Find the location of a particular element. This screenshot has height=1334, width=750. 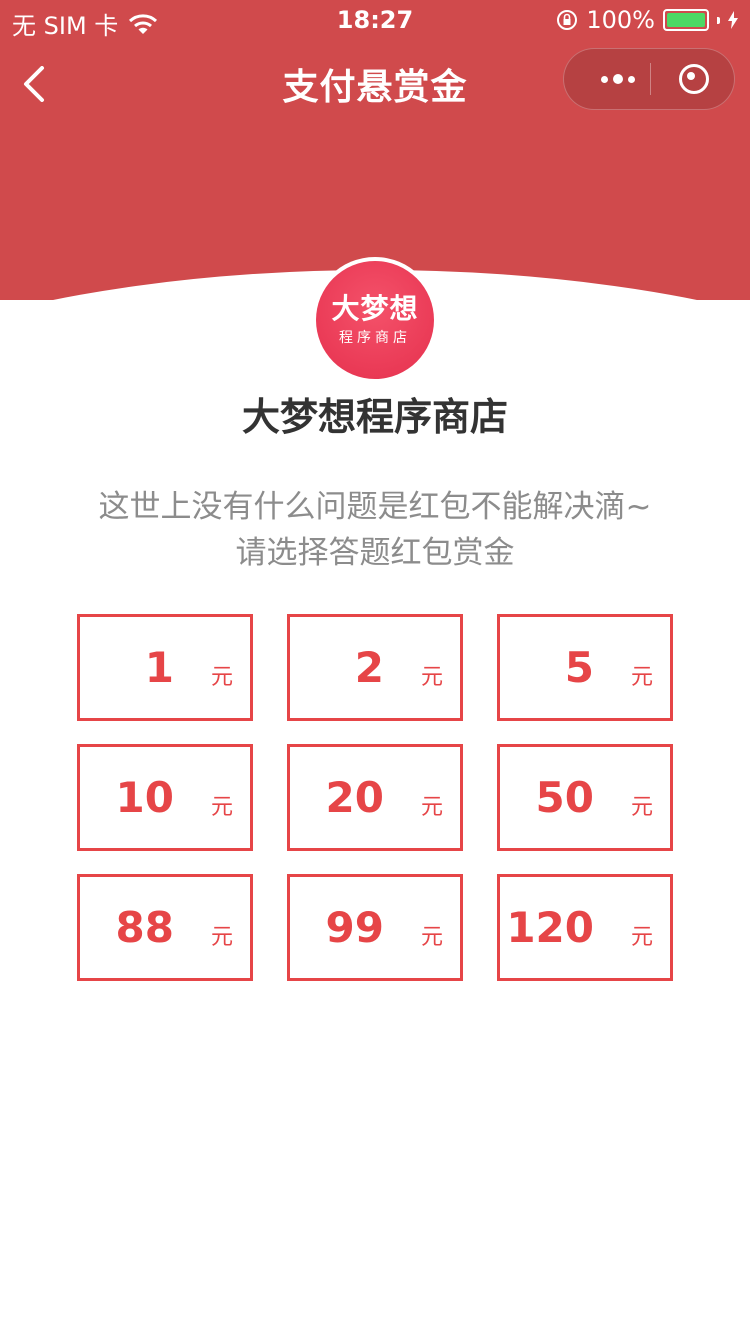

amount-value: 50 is located at coordinates (564, 797).